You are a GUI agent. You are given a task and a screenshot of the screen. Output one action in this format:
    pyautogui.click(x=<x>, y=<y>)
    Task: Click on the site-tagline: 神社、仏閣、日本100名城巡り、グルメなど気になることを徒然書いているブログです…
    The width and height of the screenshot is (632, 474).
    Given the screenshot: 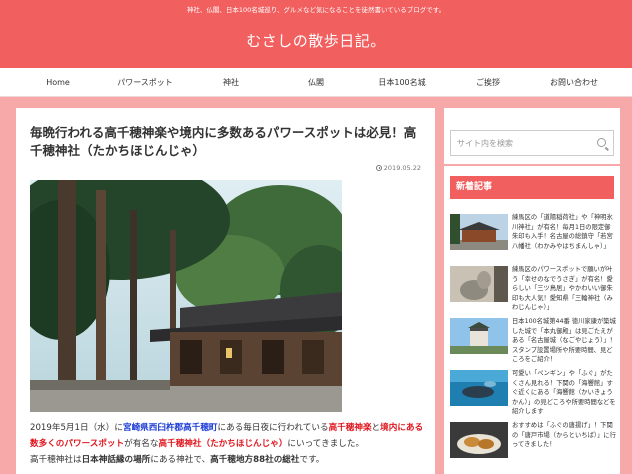 What is the action you would take?
    pyautogui.click(x=316, y=10)
    